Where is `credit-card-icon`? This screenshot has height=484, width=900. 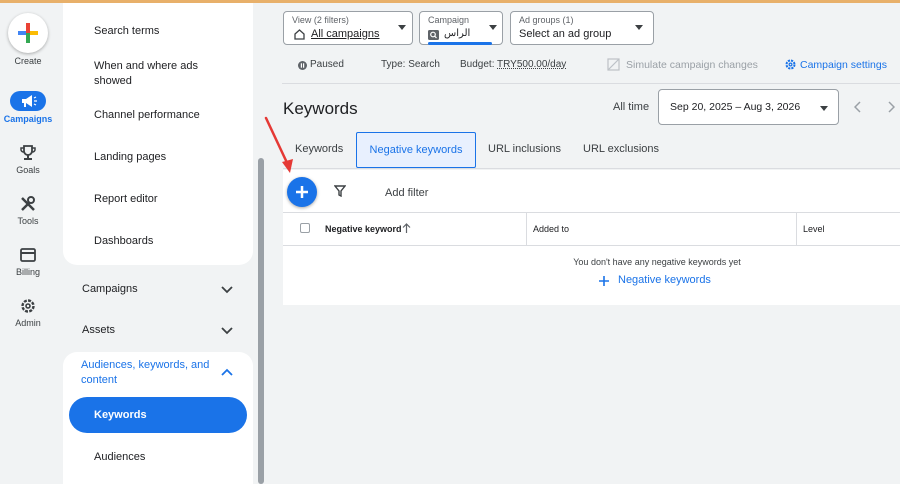
credit-card-icon is located at coordinates (28, 255).